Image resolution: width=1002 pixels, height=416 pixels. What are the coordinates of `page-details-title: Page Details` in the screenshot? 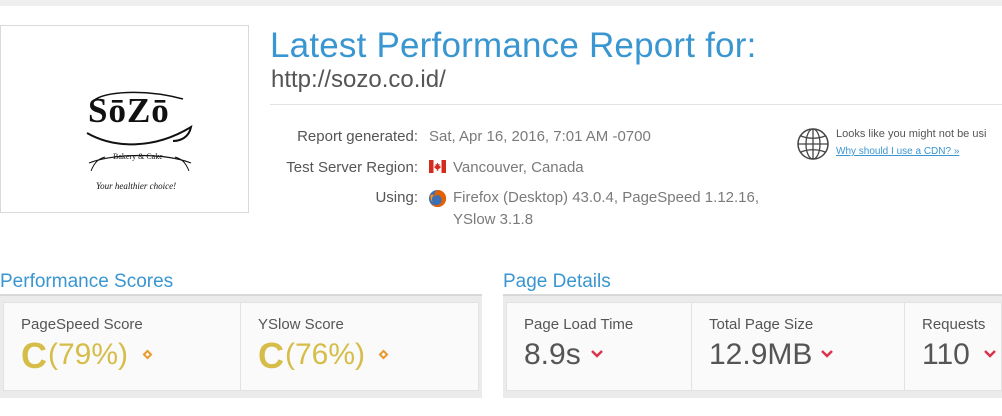 It's located at (557, 281).